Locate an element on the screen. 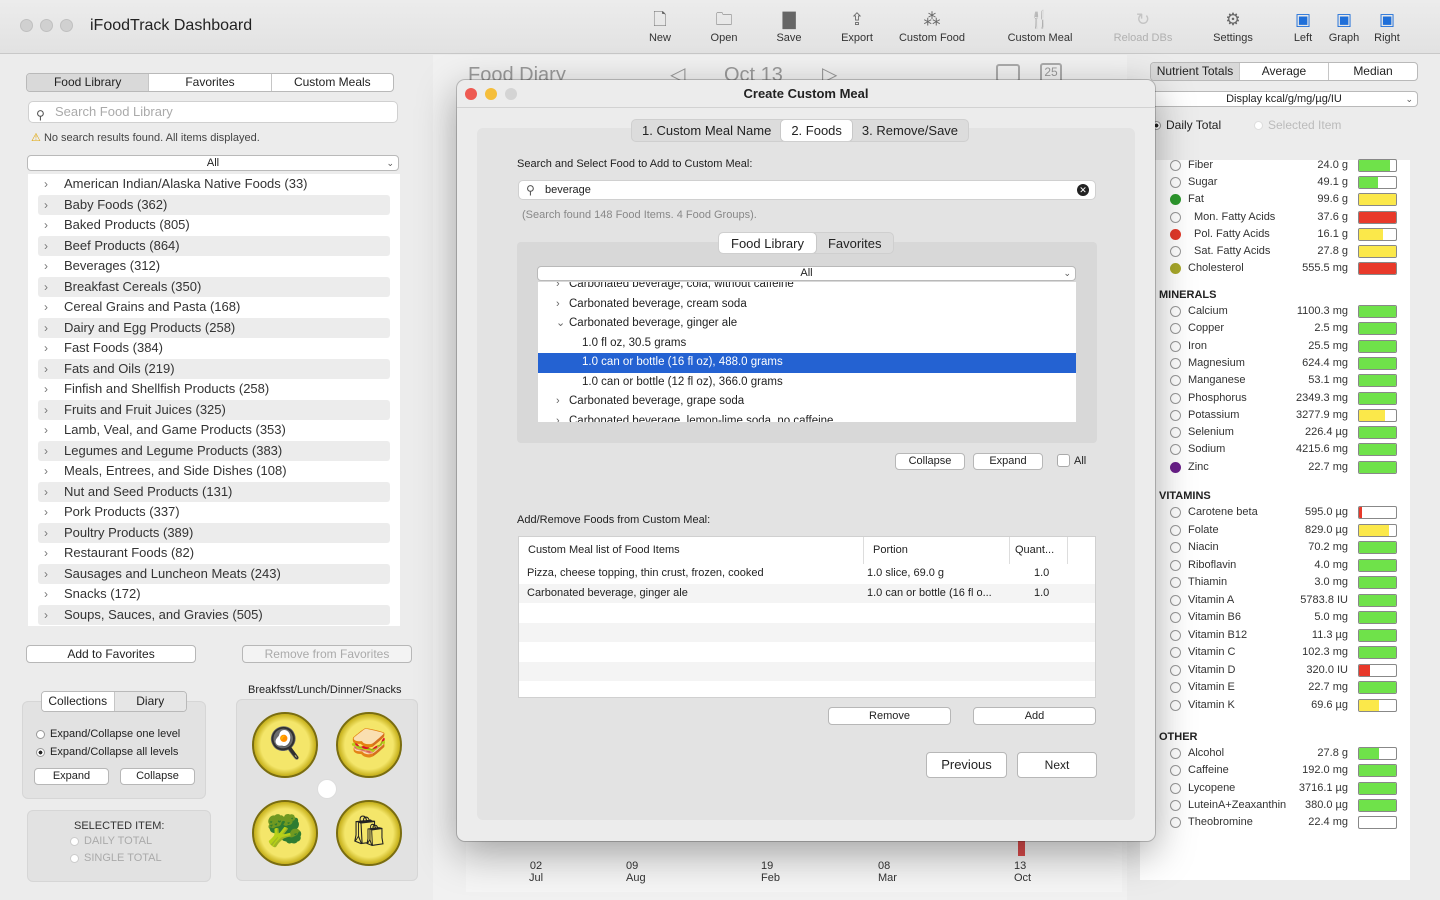 This screenshot has width=1440, height=900. display-units-popup: Display kcal/g/mg/µg/IU ⌄ is located at coordinates (1284, 99).